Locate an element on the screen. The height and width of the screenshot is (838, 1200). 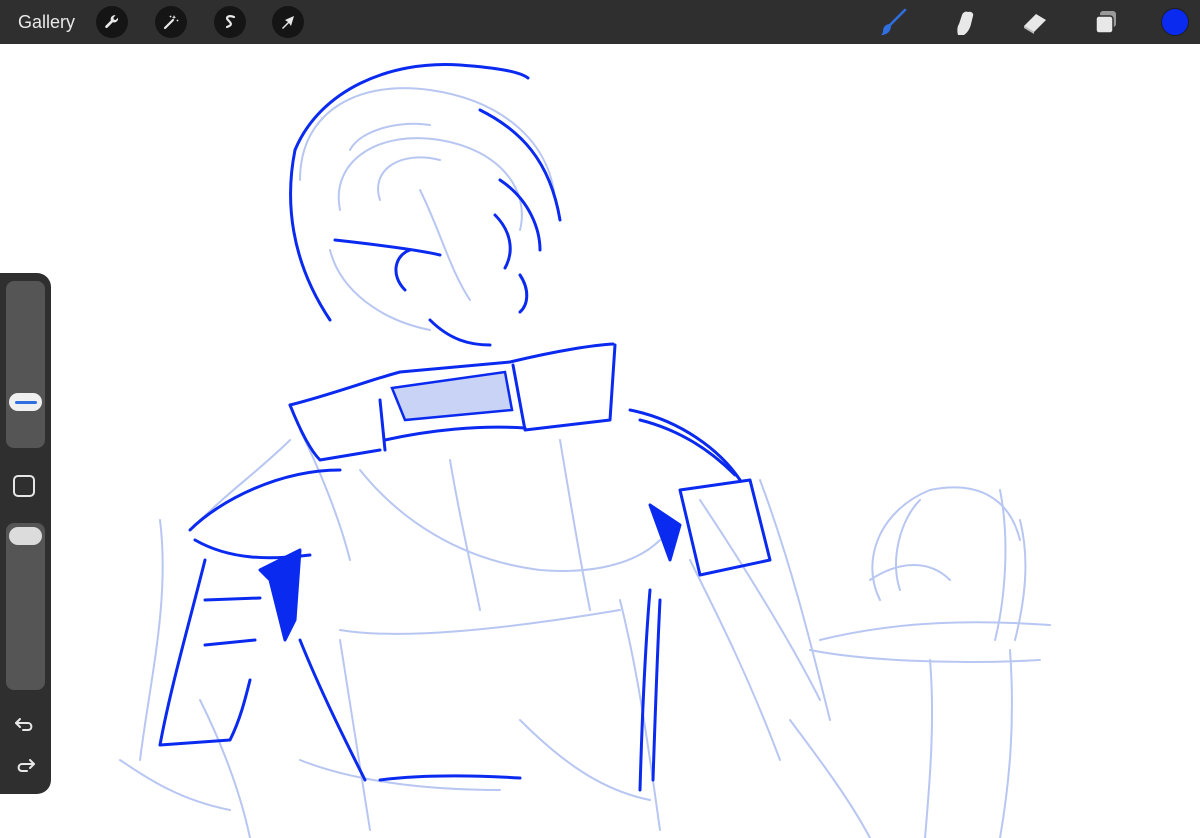
adjustments-button is located at coordinates (171, 22).